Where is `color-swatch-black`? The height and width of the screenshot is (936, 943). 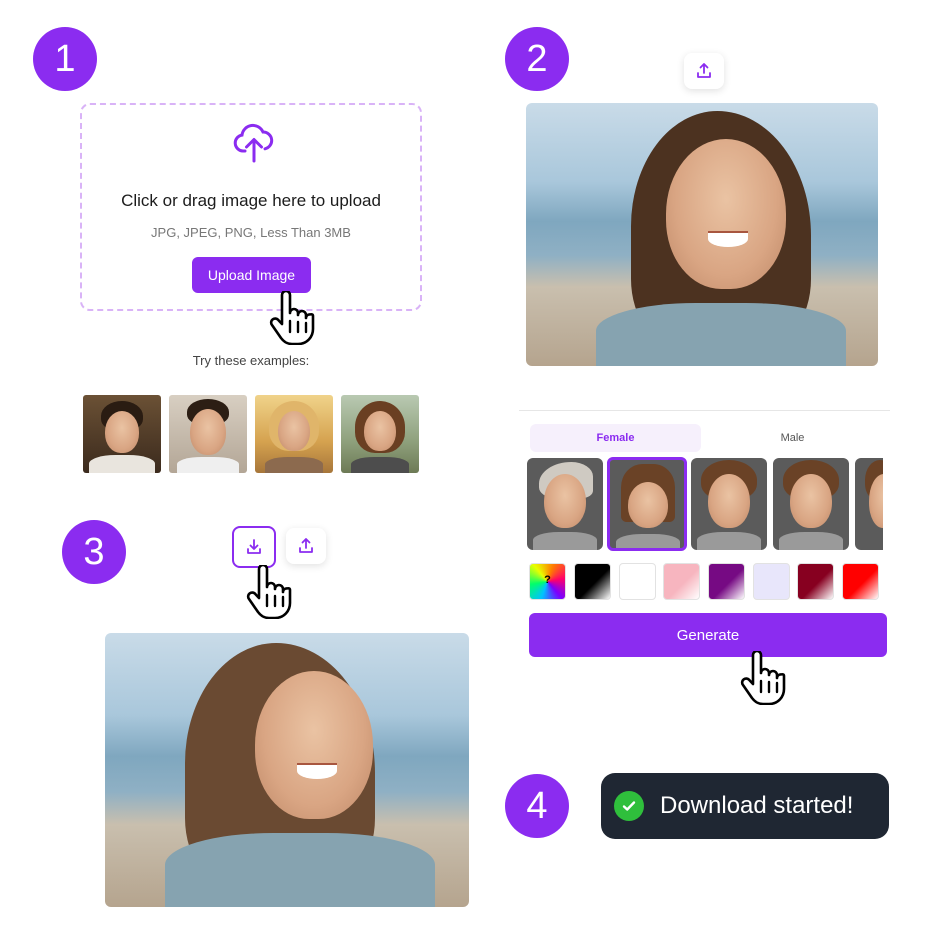
color-swatch-black is located at coordinates (592, 581).